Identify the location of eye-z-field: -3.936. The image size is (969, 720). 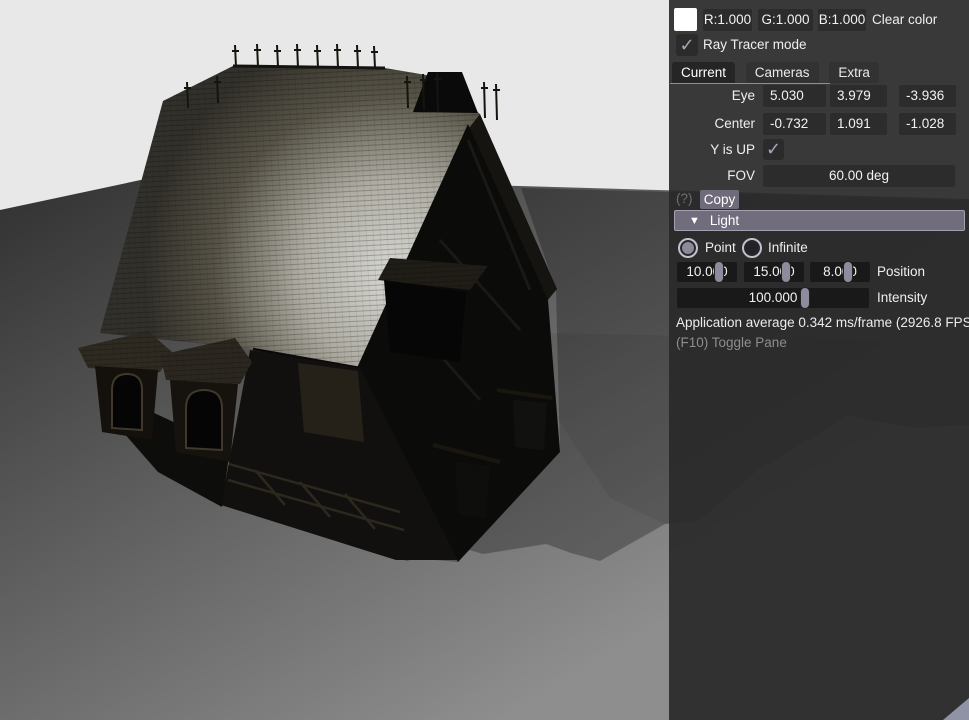
(927, 96).